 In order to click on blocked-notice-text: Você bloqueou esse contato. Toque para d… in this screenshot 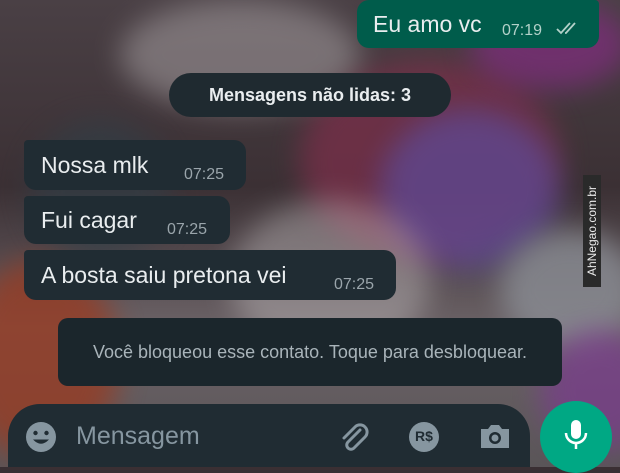, I will do `click(309, 352)`.